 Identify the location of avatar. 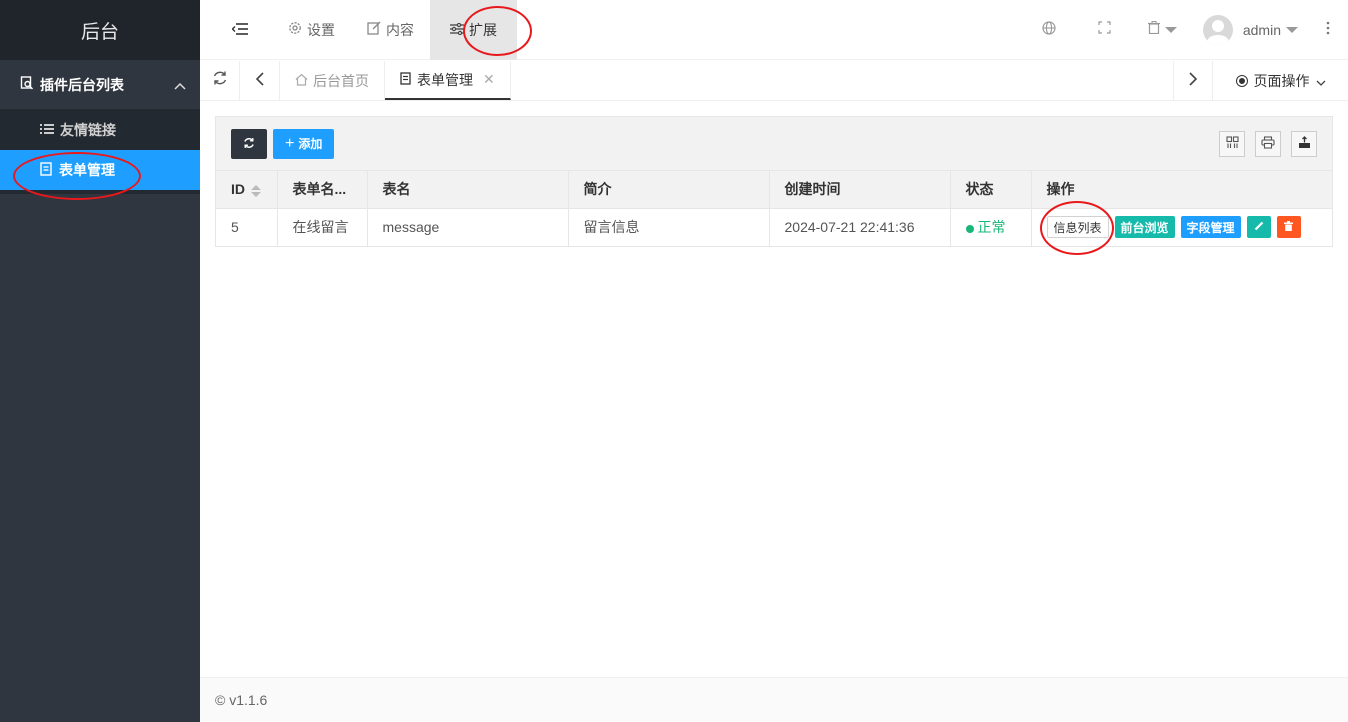
(1217, 29).